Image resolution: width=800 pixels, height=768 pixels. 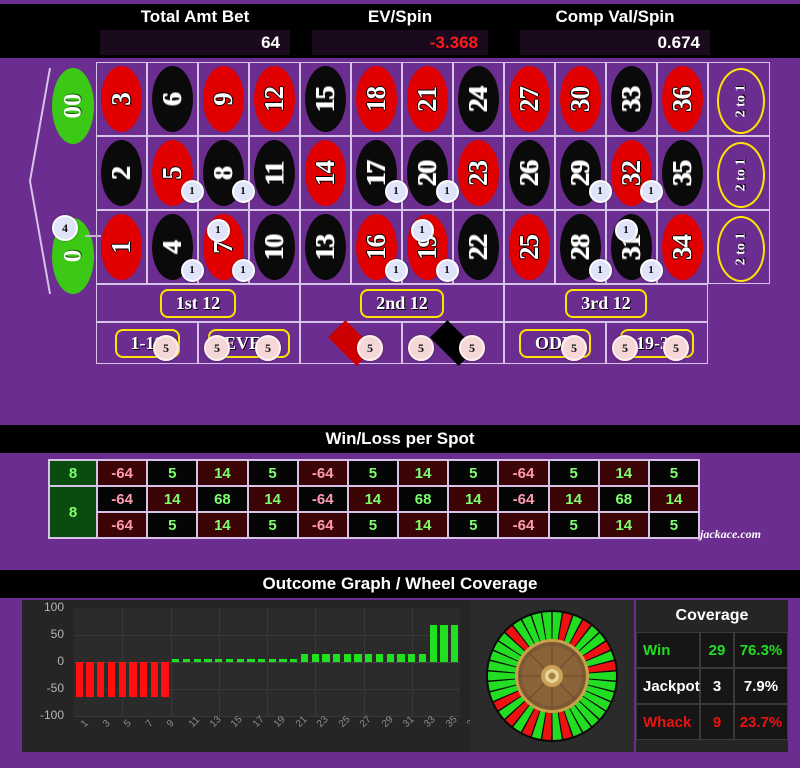 What do you see at coordinates (72, 256) in the screenshot?
I see `zero-label: 0` at bounding box center [72, 256].